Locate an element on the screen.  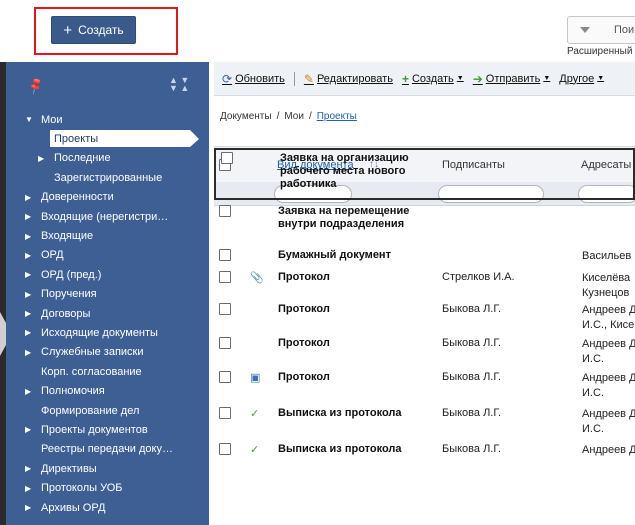
sidebar-item: Проекты is located at coordinates (107, 138).